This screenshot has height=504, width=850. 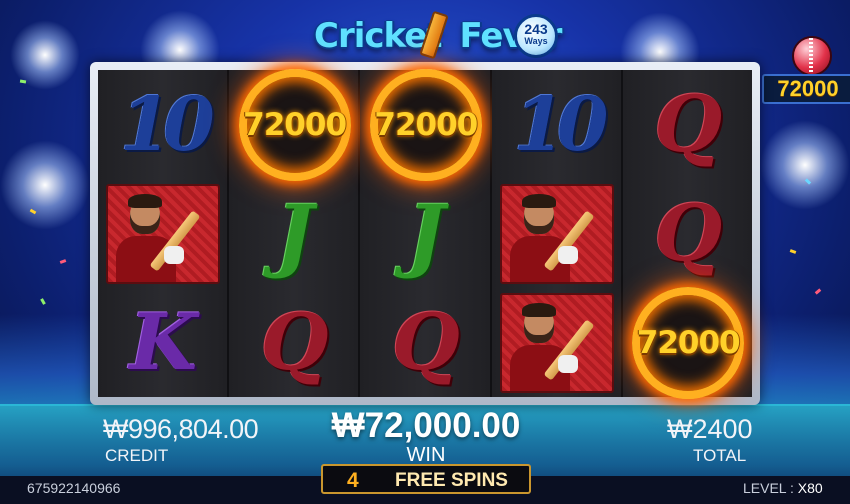 I want to click on level-indicator: LEVEL : X80, so click(x=783, y=488).